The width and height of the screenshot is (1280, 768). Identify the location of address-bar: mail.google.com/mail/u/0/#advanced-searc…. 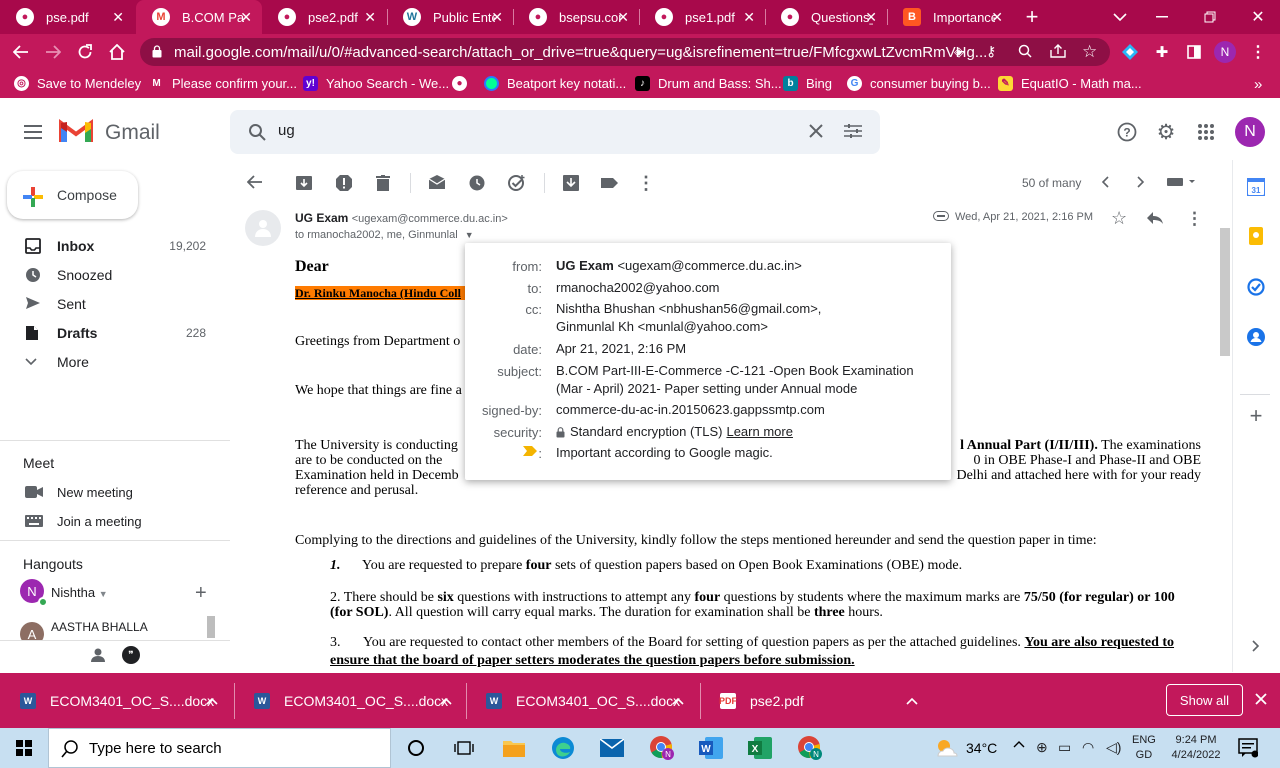
(625, 52).